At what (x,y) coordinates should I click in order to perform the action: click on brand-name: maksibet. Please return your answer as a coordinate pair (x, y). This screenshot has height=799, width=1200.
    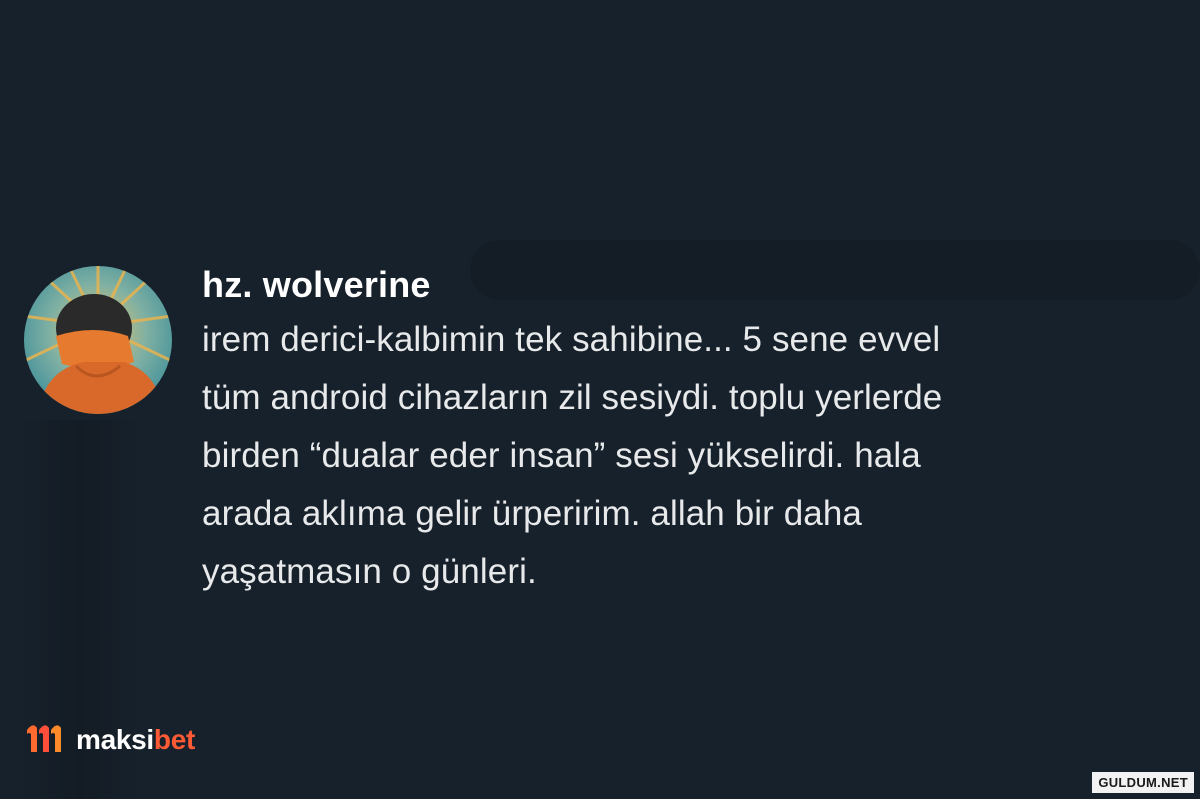
    Looking at the image, I should click on (135, 740).